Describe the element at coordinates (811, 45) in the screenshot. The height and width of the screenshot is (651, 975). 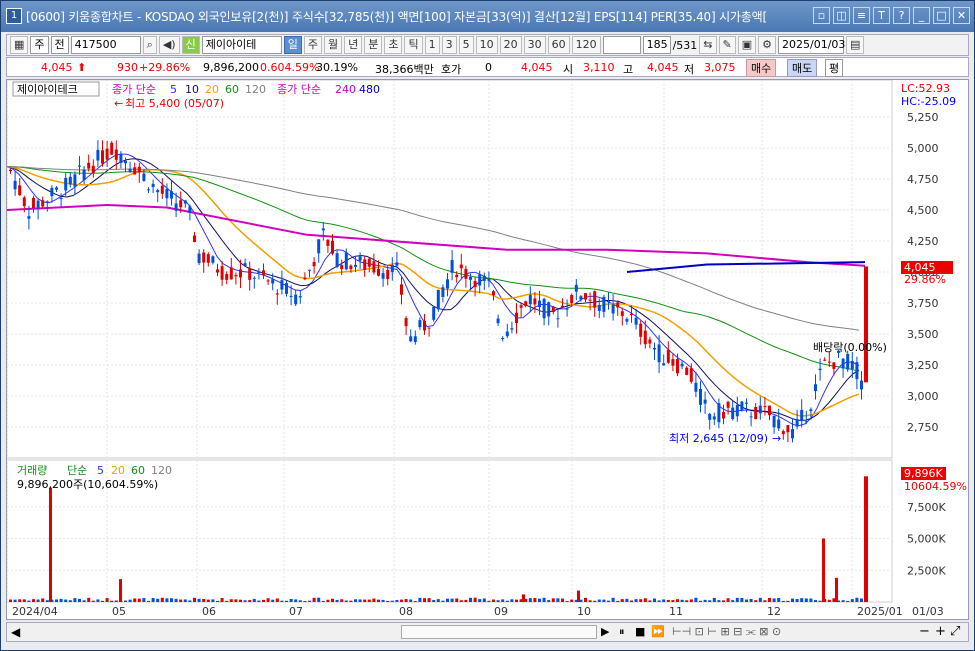
I see `date-input: 2025/01/03` at that location.